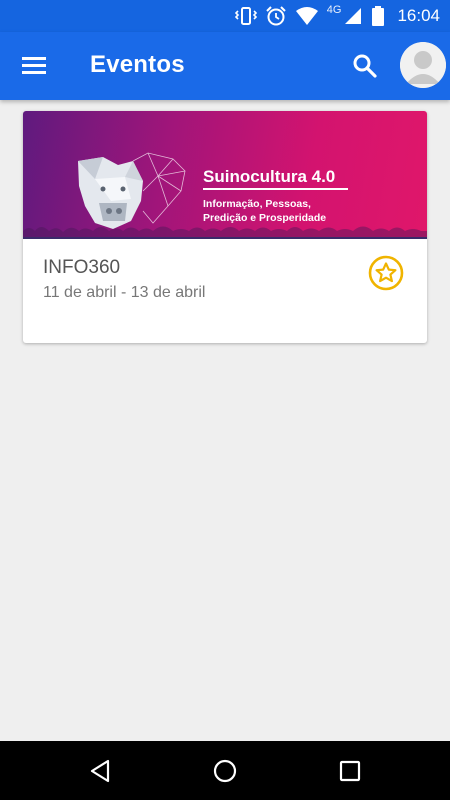 The width and height of the screenshot is (450, 800). I want to click on banner-divider, so click(225, 238).